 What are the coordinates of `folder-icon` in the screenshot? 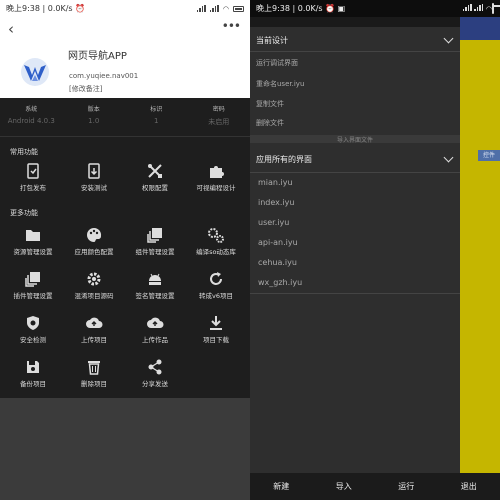 It's located at (33, 235).